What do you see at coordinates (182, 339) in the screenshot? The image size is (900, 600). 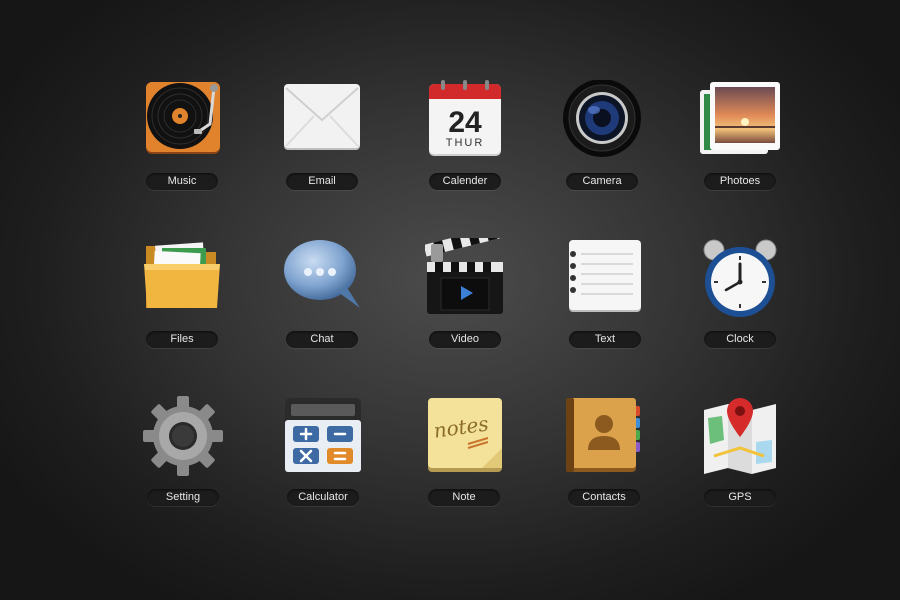 I see `app-label: Files` at bounding box center [182, 339].